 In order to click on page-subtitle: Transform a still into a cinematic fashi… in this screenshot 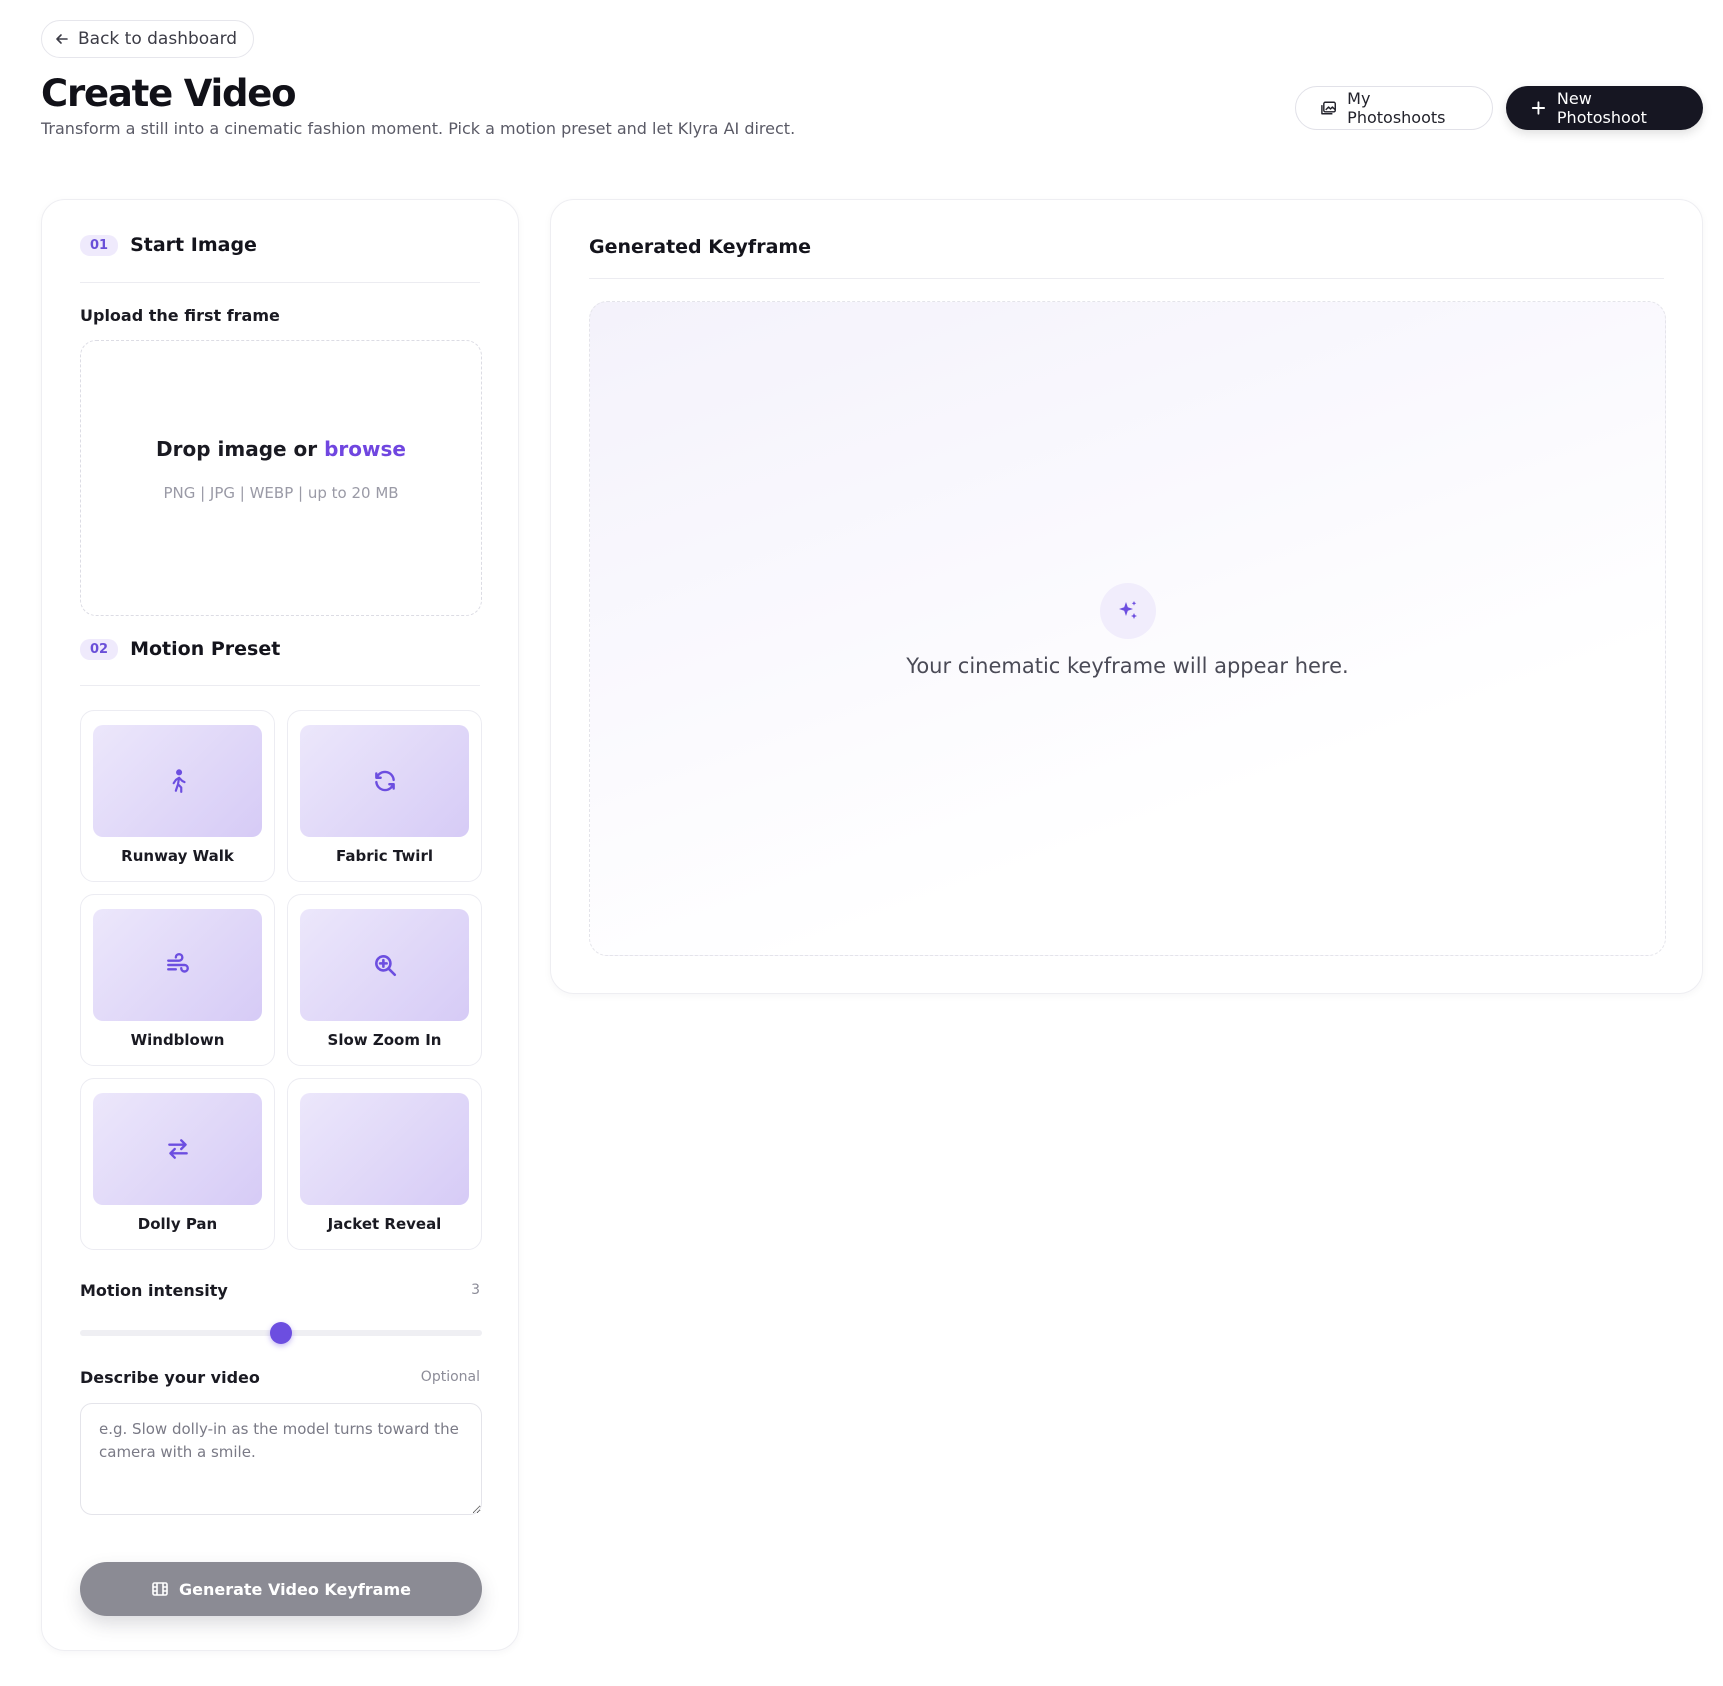, I will do `click(418, 128)`.